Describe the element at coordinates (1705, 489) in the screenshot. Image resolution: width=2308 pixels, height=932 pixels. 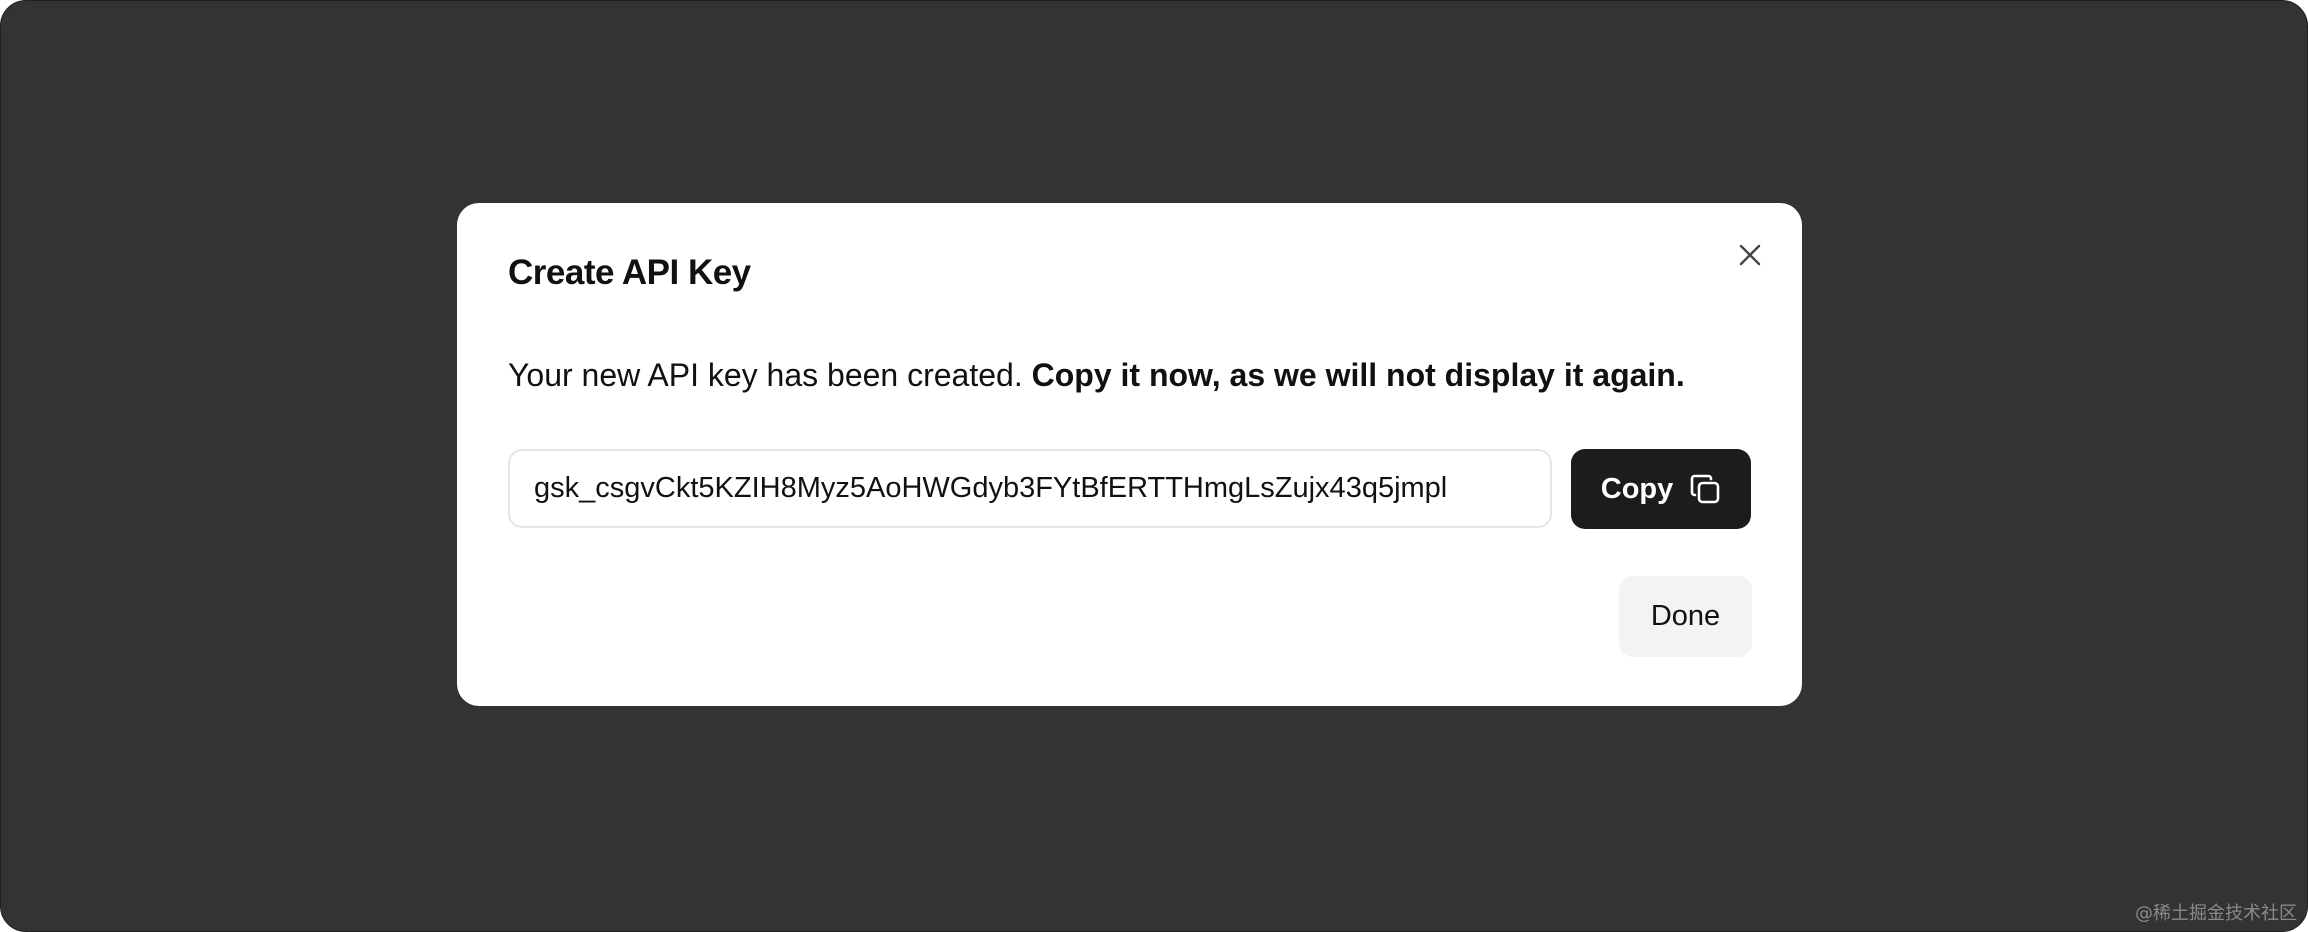
I see `copy-icon` at that location.